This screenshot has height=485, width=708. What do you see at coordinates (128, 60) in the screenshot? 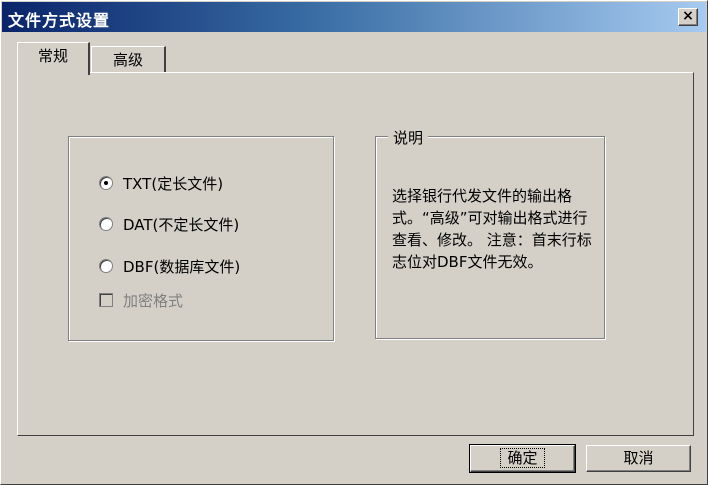
I see `tab-advanced: 高级` at bounding box center [128, 60].